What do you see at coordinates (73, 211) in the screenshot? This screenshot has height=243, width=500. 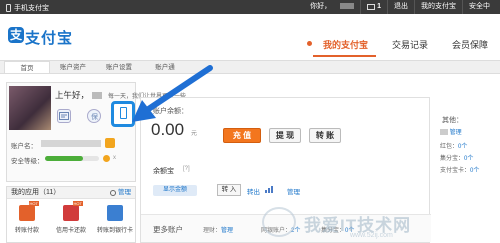 I see `credit-card-icon: HOT` at bounding box center [73, 211].